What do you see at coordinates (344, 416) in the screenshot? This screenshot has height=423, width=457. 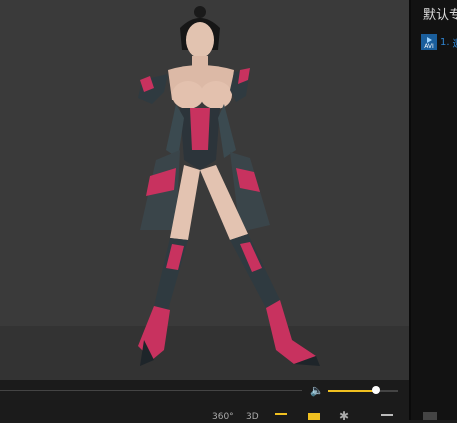 I see `gear-icon: ✱` at bounding box center [344, 416].